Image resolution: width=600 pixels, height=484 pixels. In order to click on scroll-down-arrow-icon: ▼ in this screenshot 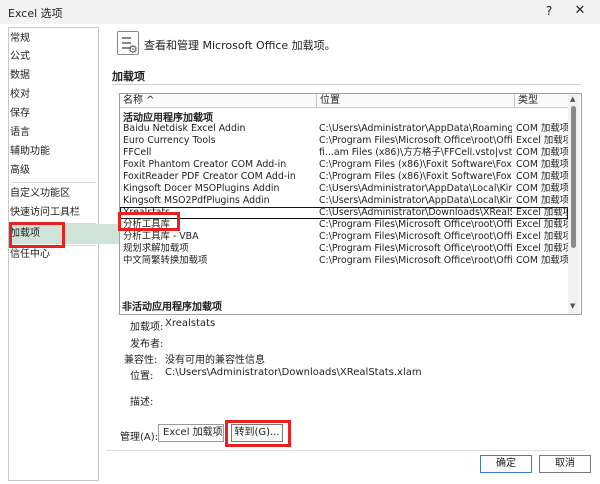, I will do `click(572, 306)`.